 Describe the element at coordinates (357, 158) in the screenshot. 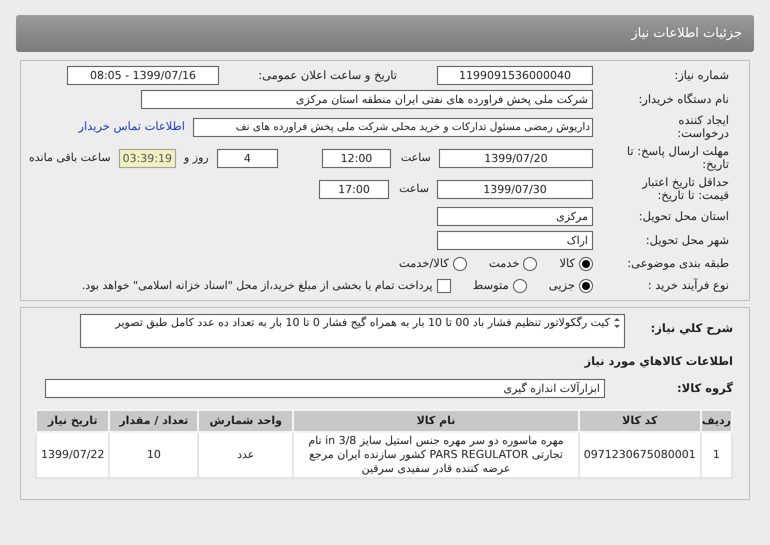

I see `deadline-time-field: 12:00` at that location.